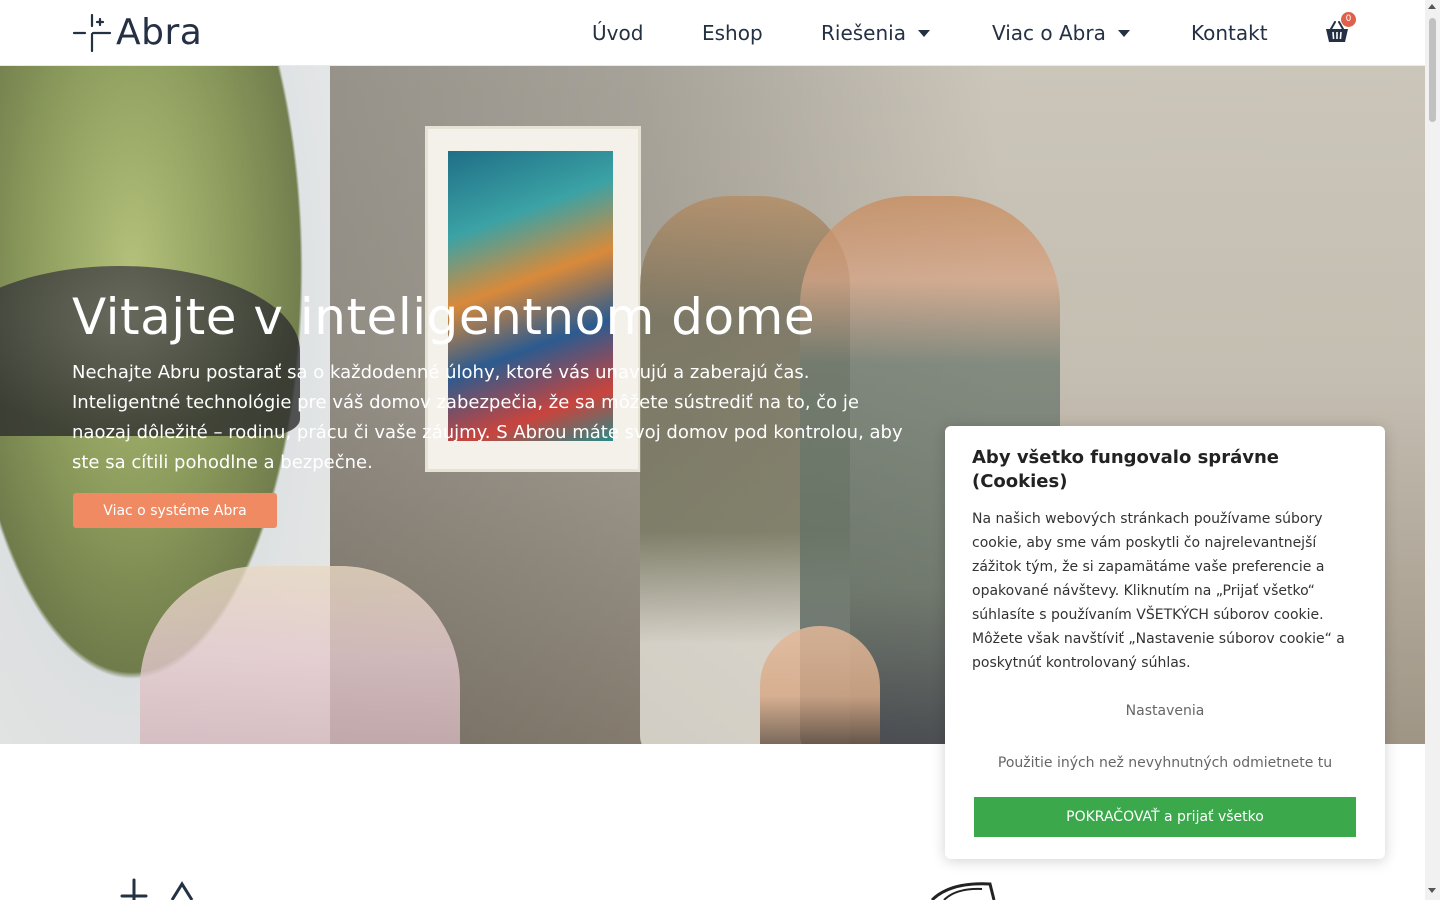 The width and height of the screenshot is (1440, 900). Describe the element at coordinates (963, 891) in the screenshot. I see `device-image-partial-icon` at that location.